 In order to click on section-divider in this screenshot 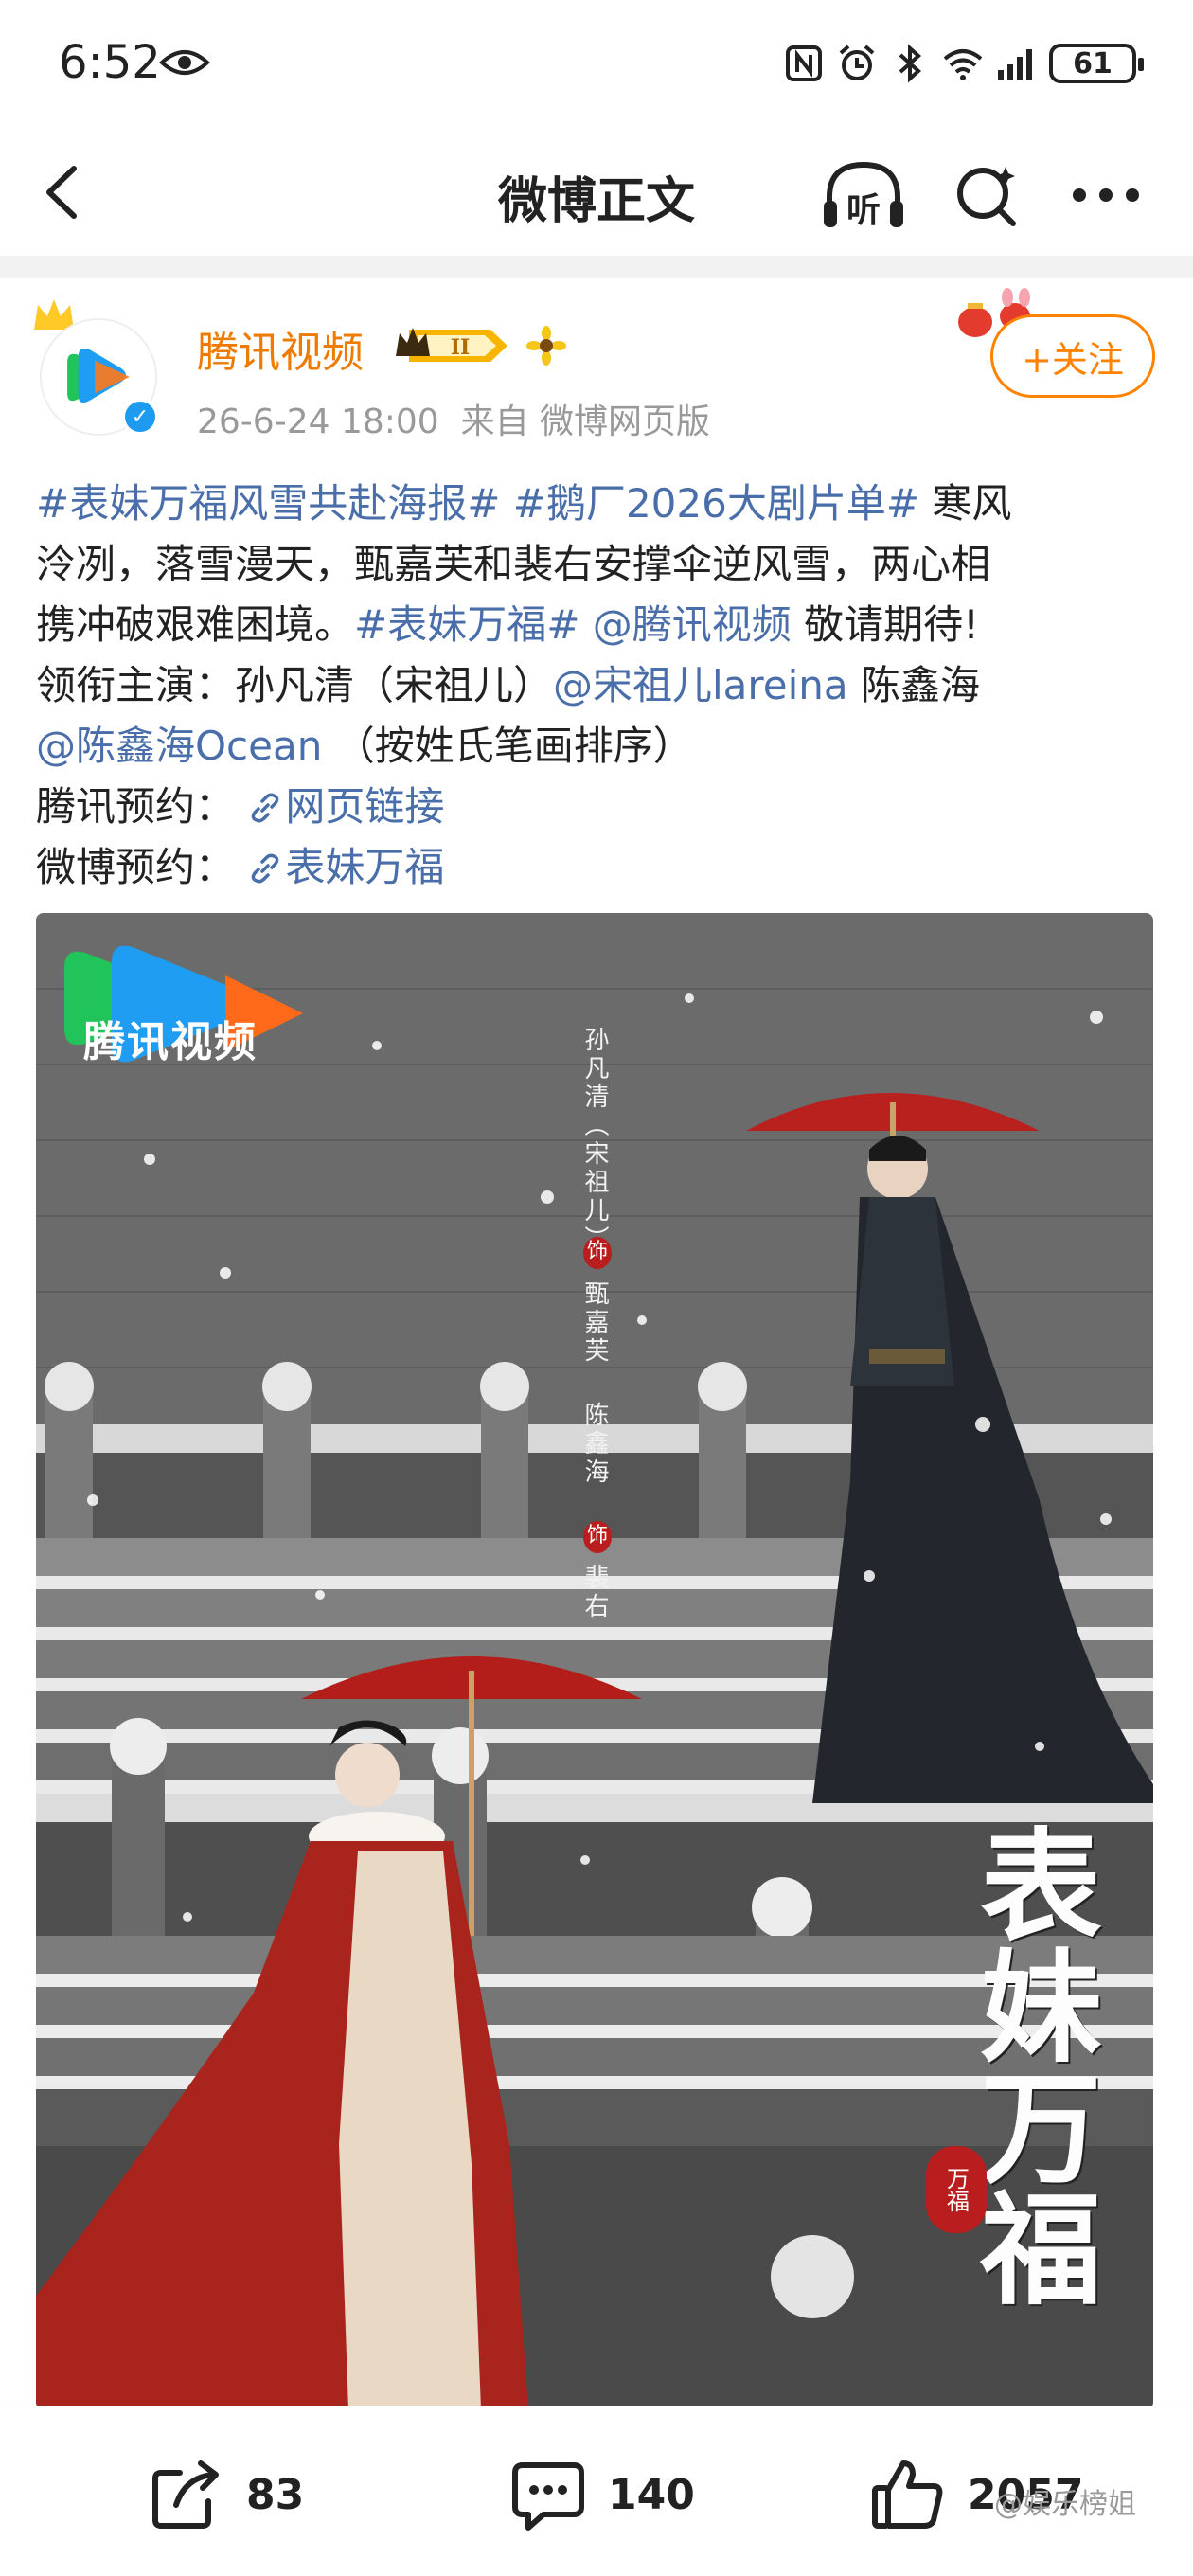, I will do `click(596, 267)`.